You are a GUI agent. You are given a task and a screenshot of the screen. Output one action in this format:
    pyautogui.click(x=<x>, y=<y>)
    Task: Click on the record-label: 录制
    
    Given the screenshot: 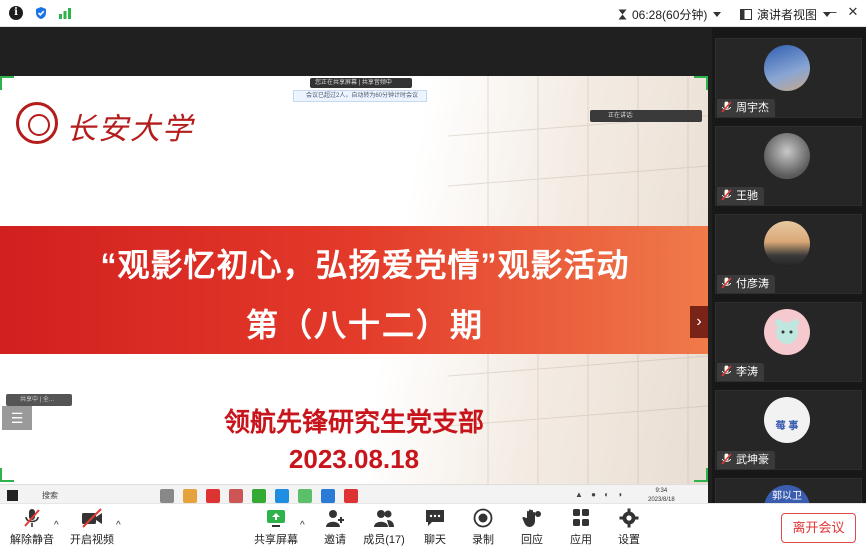 What is the action you would take?
    pyautogui.click(x=483, y=540)
    